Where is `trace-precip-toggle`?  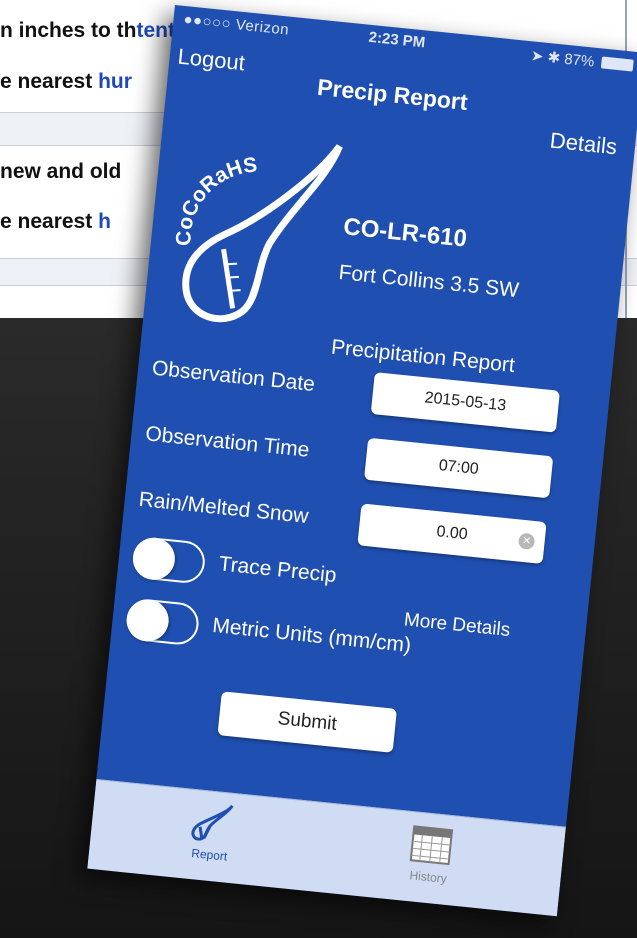 trace-precip-toggle is located at coordinates (168, 560).